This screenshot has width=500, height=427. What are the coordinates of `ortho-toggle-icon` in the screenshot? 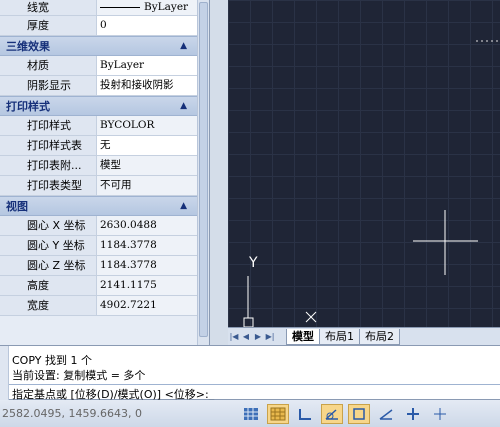 It's located at (305, 414).